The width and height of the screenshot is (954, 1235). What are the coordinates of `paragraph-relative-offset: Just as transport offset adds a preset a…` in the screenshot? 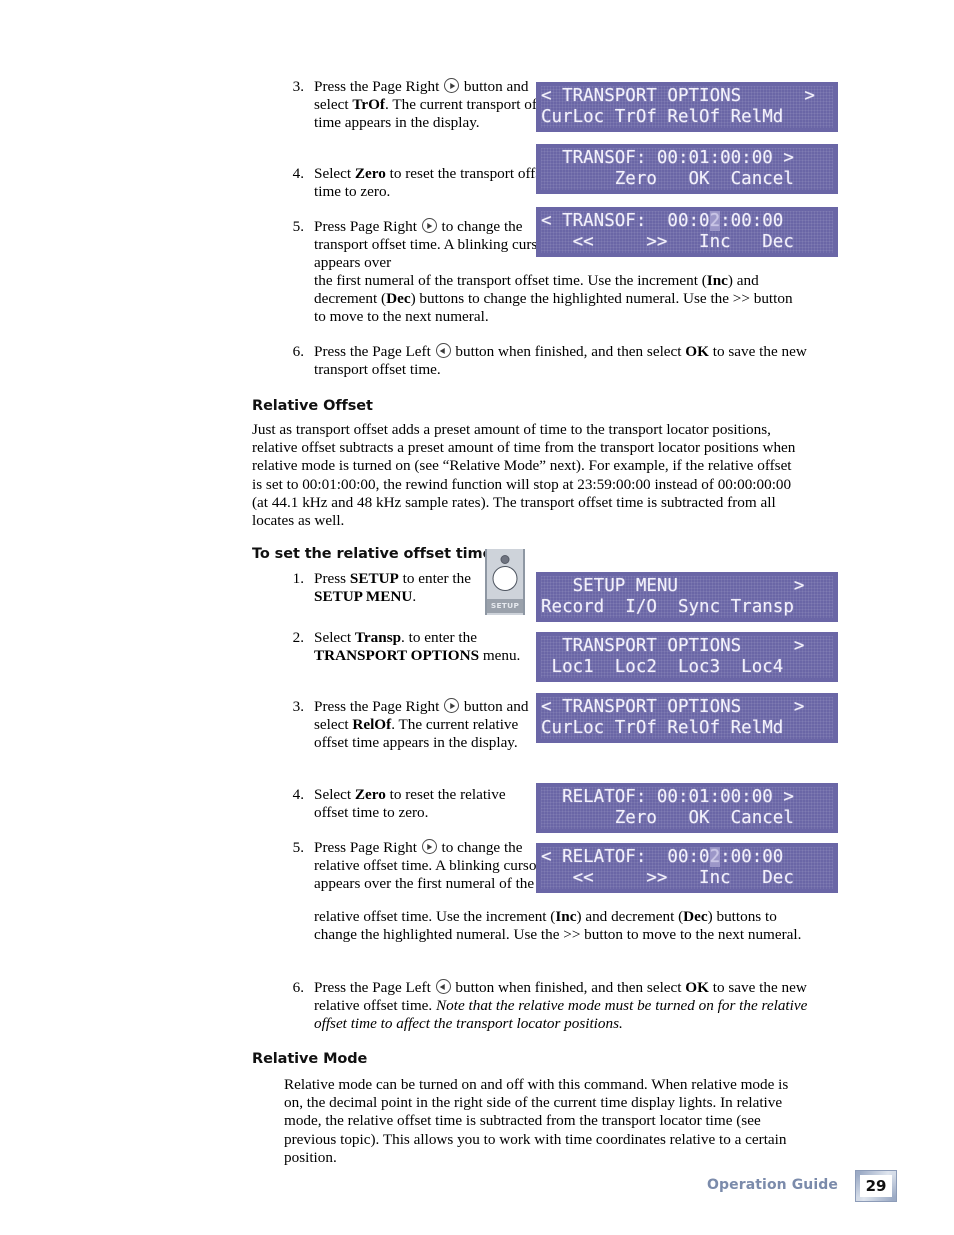 It's located at (524, 475).